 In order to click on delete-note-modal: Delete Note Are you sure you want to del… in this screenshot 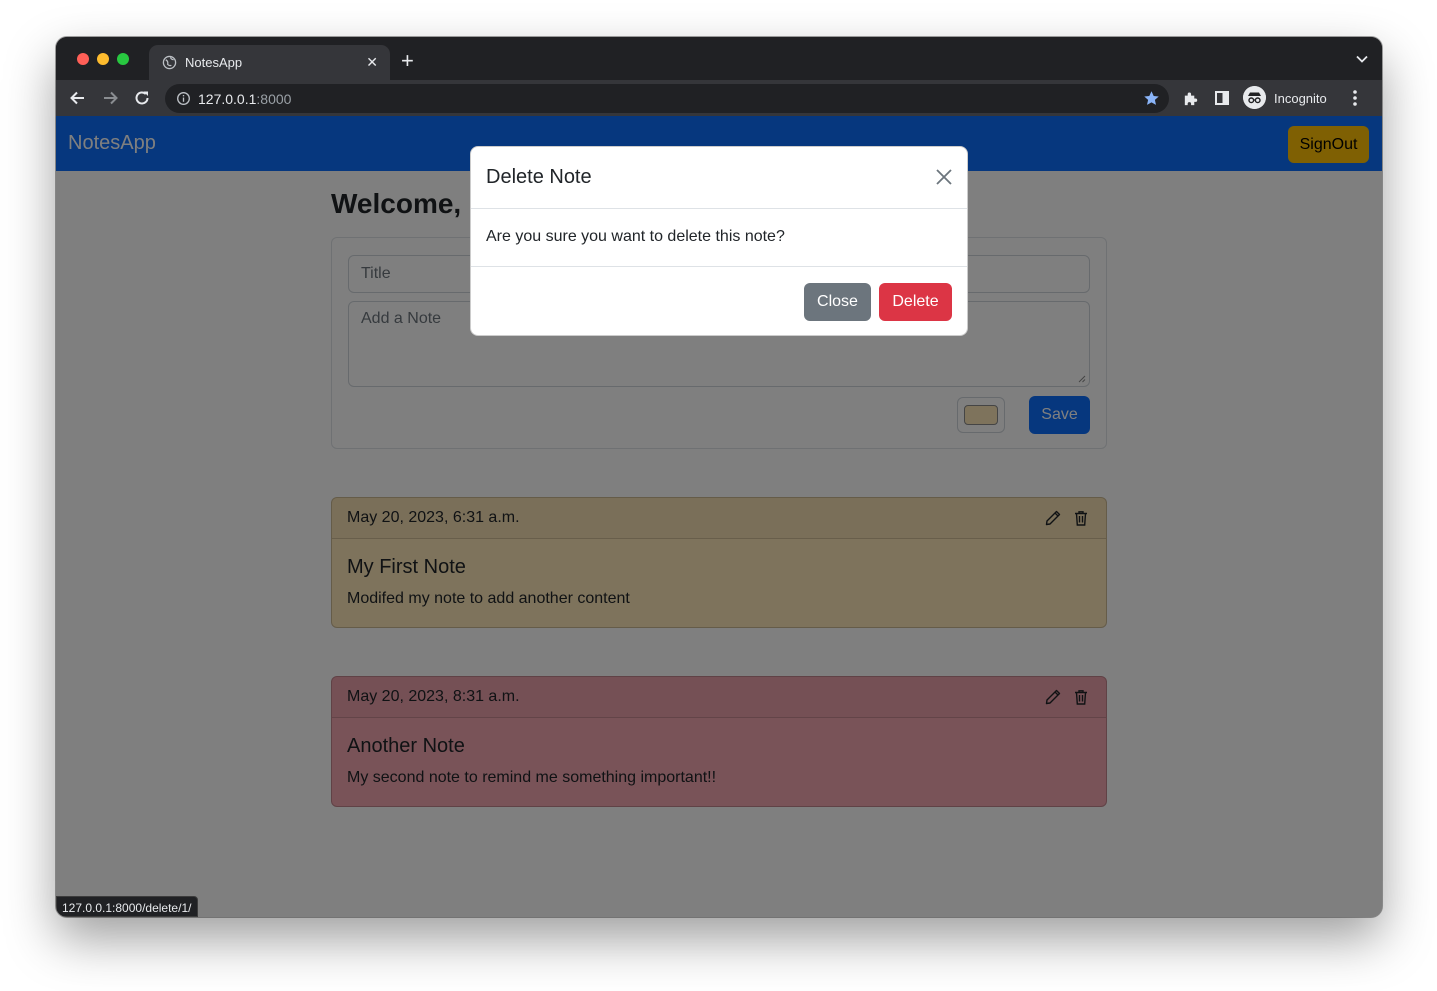, I will do `click(719, 241)`.